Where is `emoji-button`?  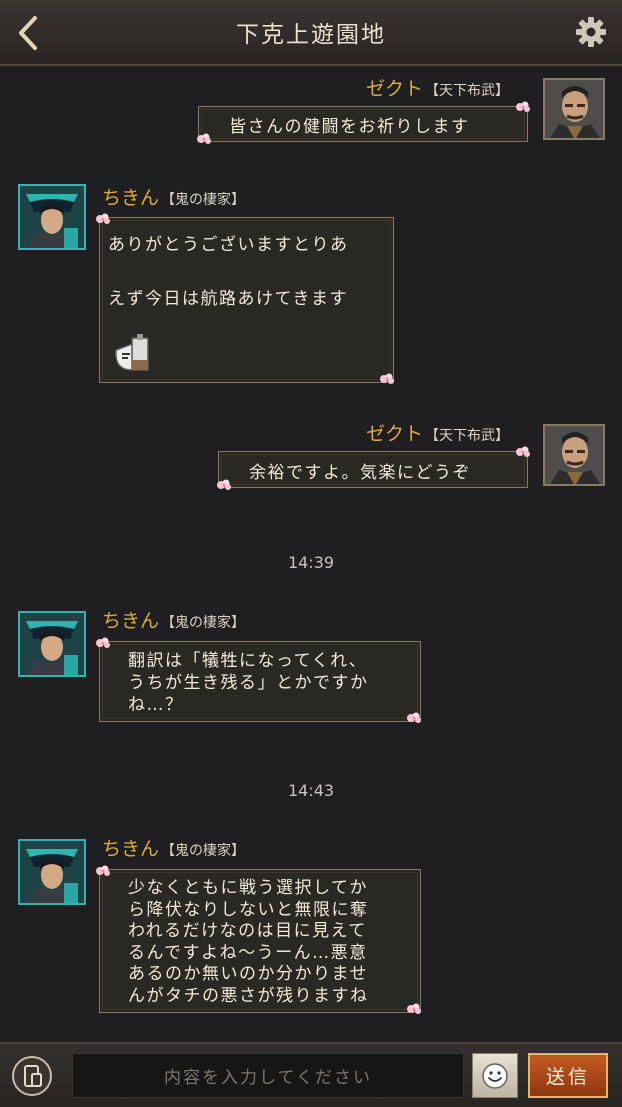
emoji-button is located at coordinates (495, 1075).